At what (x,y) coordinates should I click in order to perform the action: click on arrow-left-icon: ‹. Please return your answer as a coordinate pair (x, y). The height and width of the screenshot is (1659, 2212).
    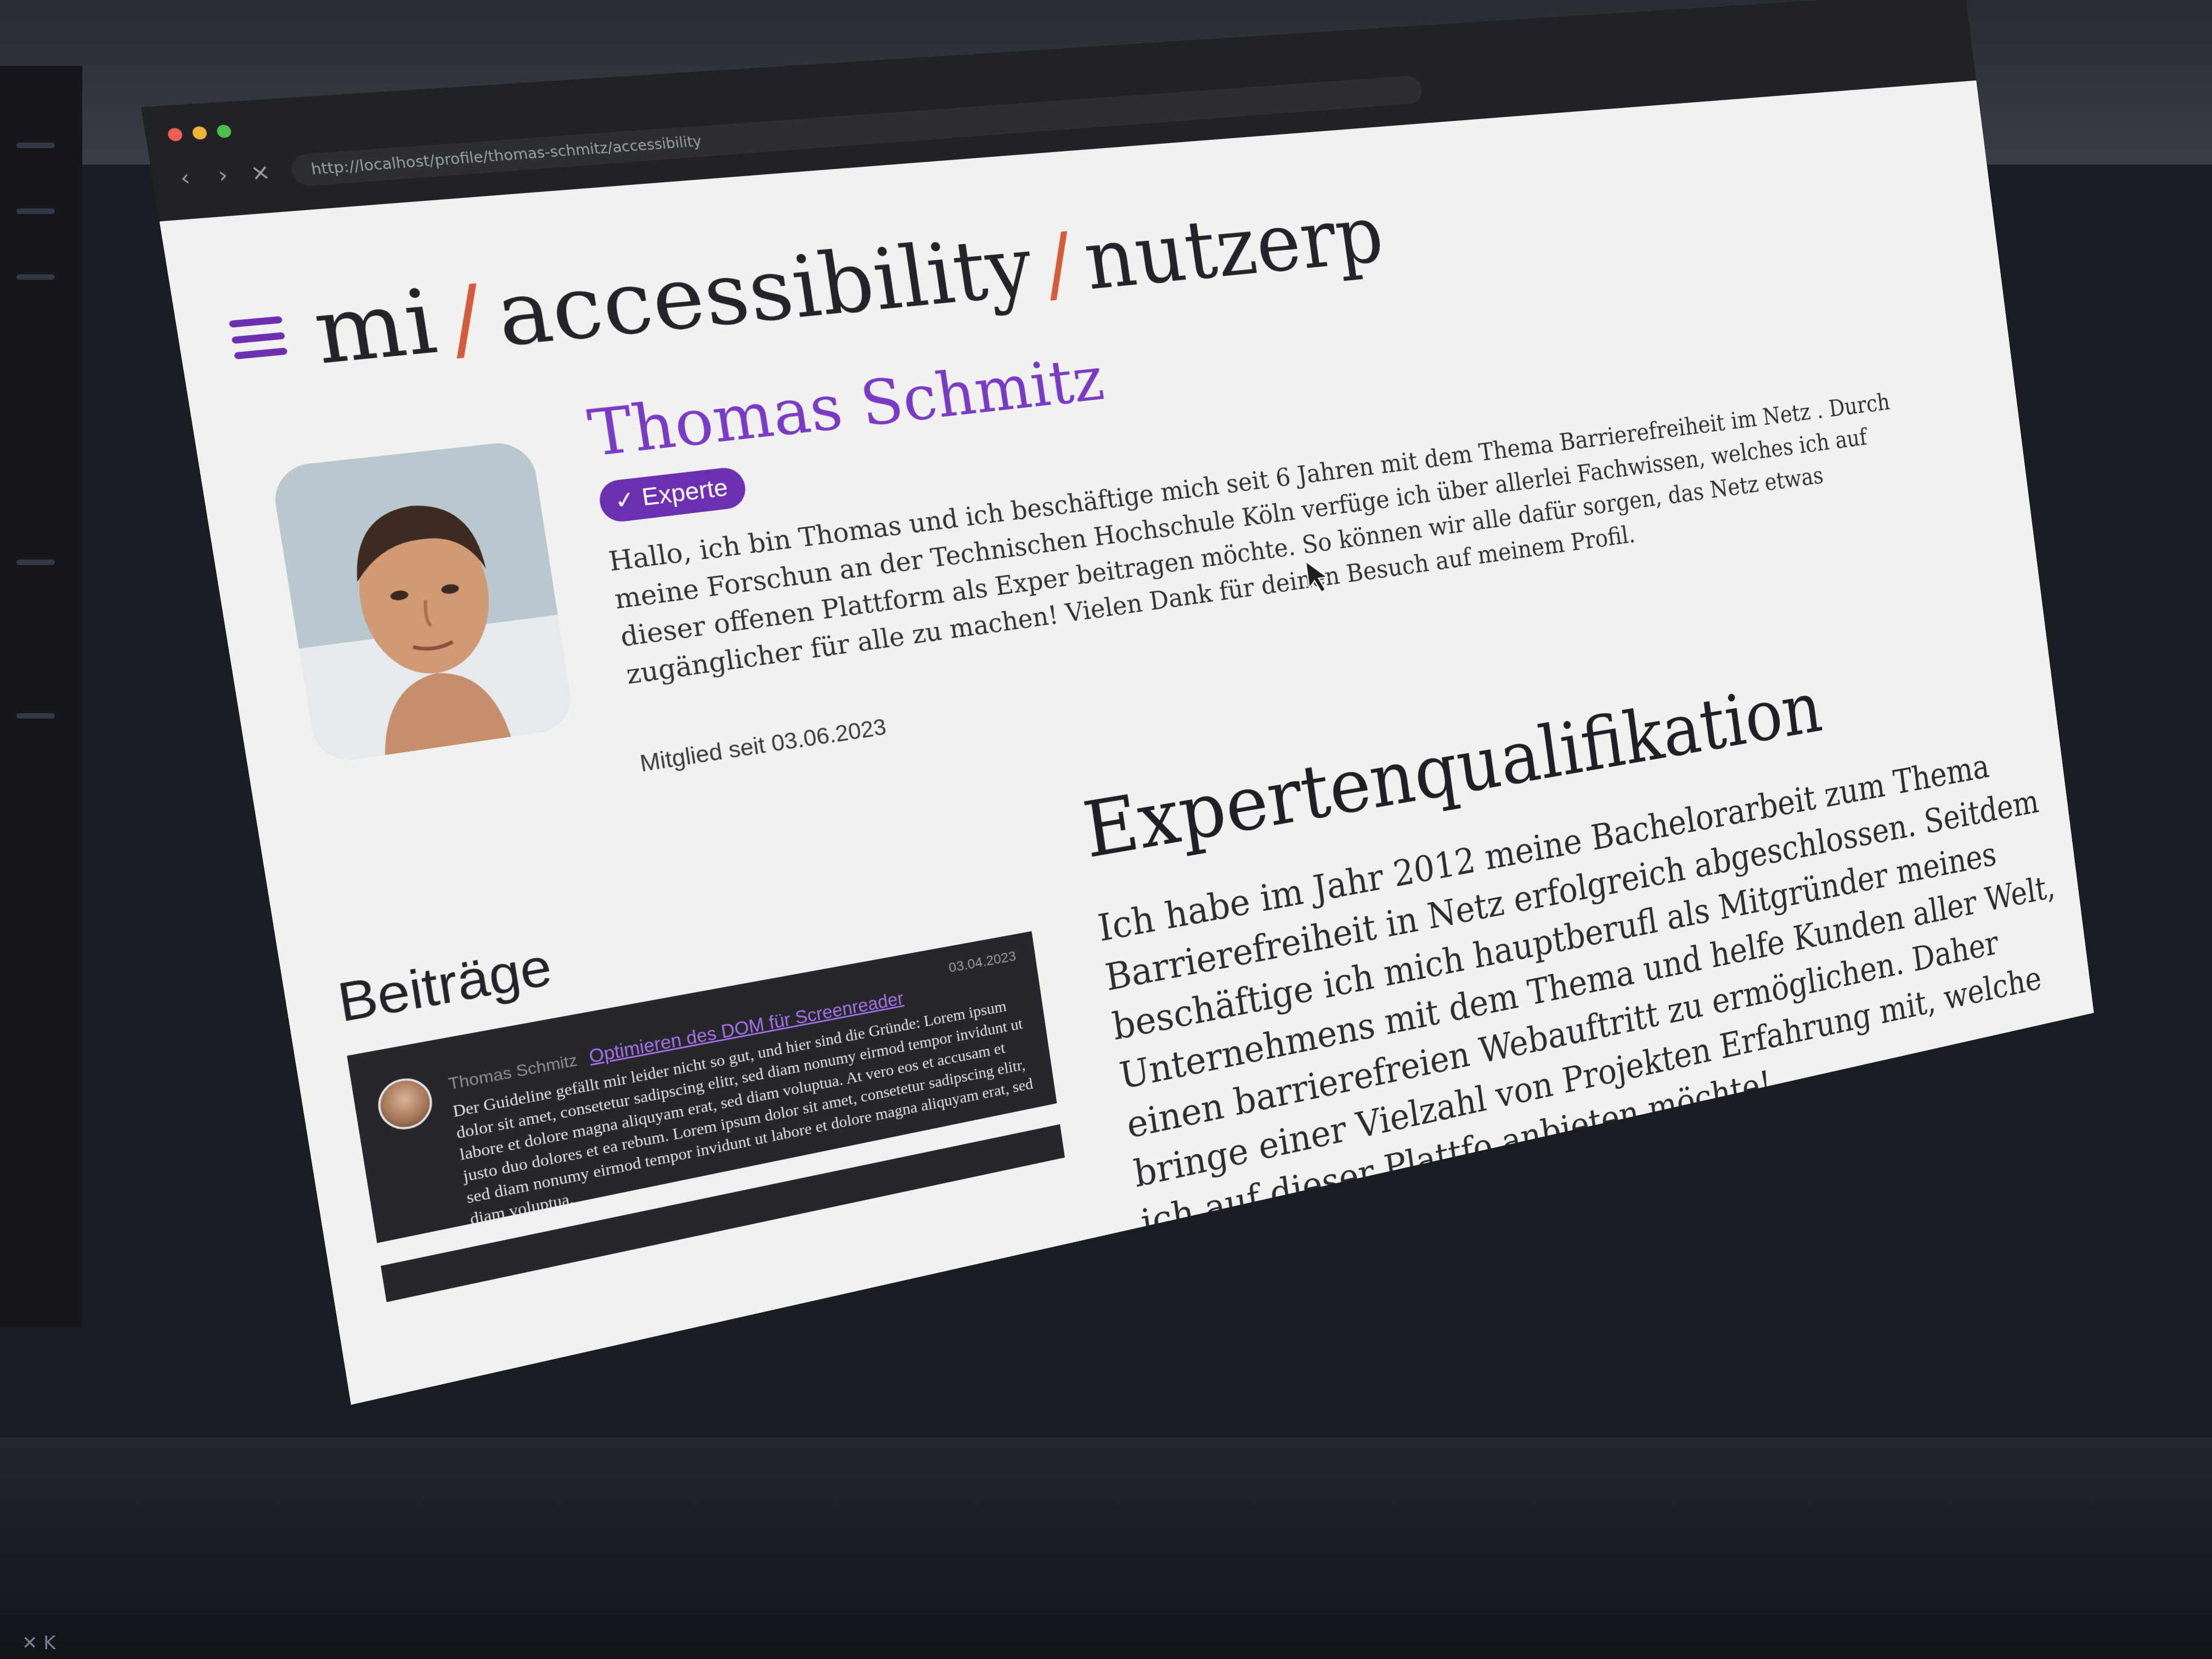
    Looking at the image, I should click on (185, 178).